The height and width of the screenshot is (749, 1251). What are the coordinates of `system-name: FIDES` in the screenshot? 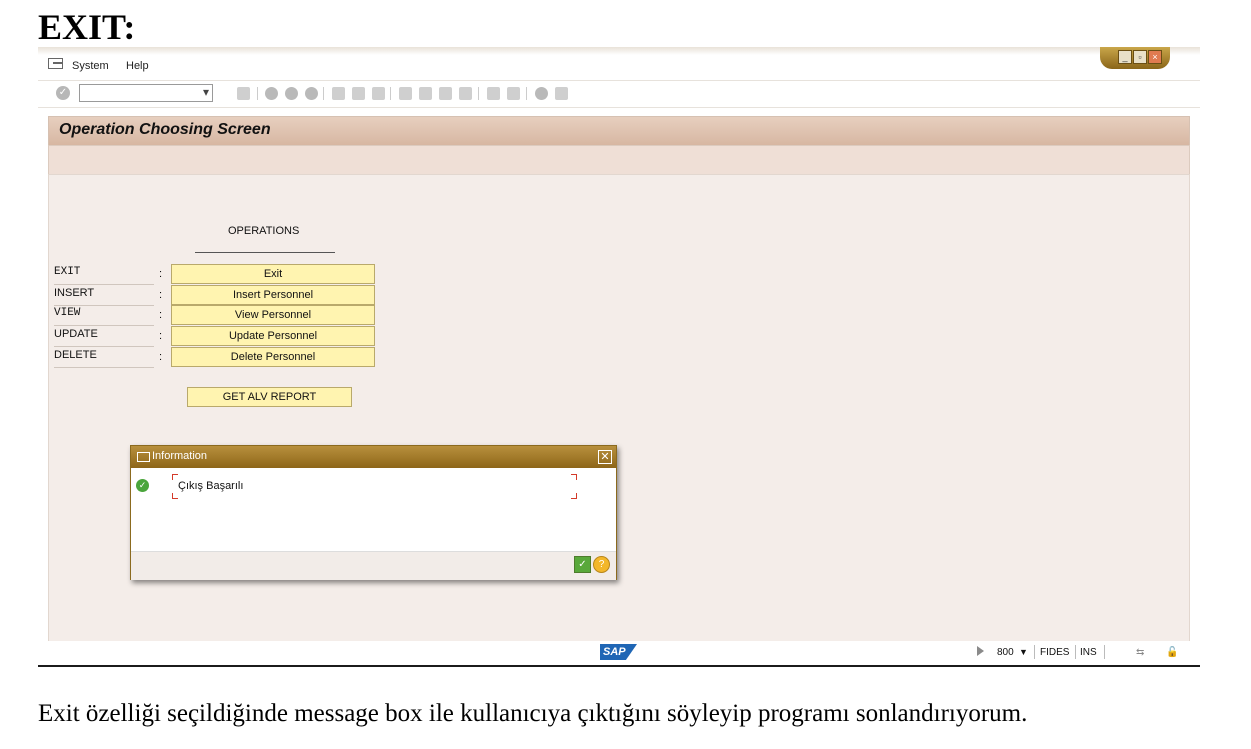 It's located at (1055, 652).